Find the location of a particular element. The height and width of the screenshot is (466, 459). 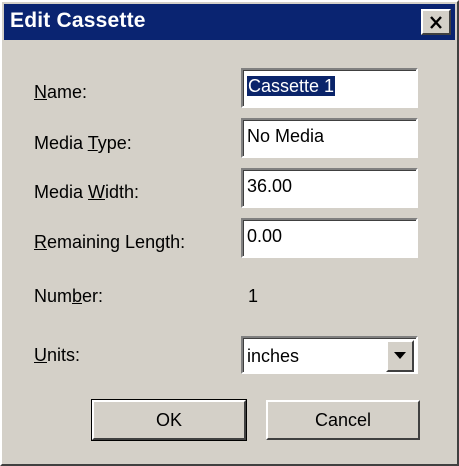

chevron-down-icon is located at coordinates (400, 355).